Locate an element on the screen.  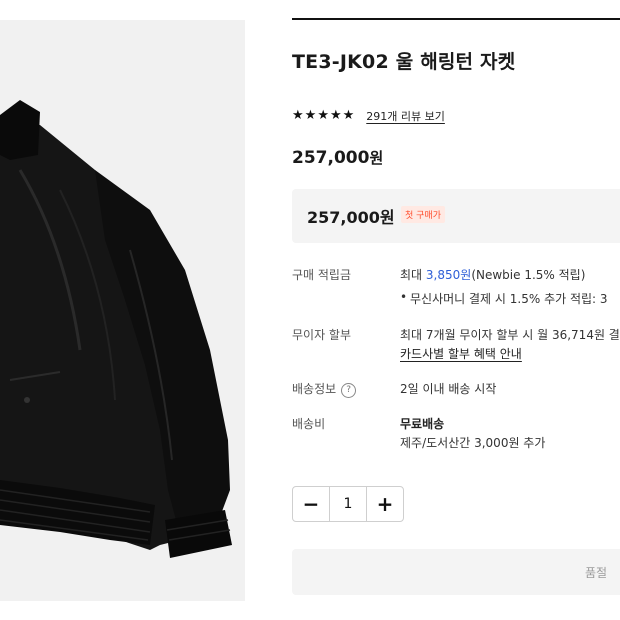
shipping-fee-label: 배송비 is located at coordinates (309, 424).